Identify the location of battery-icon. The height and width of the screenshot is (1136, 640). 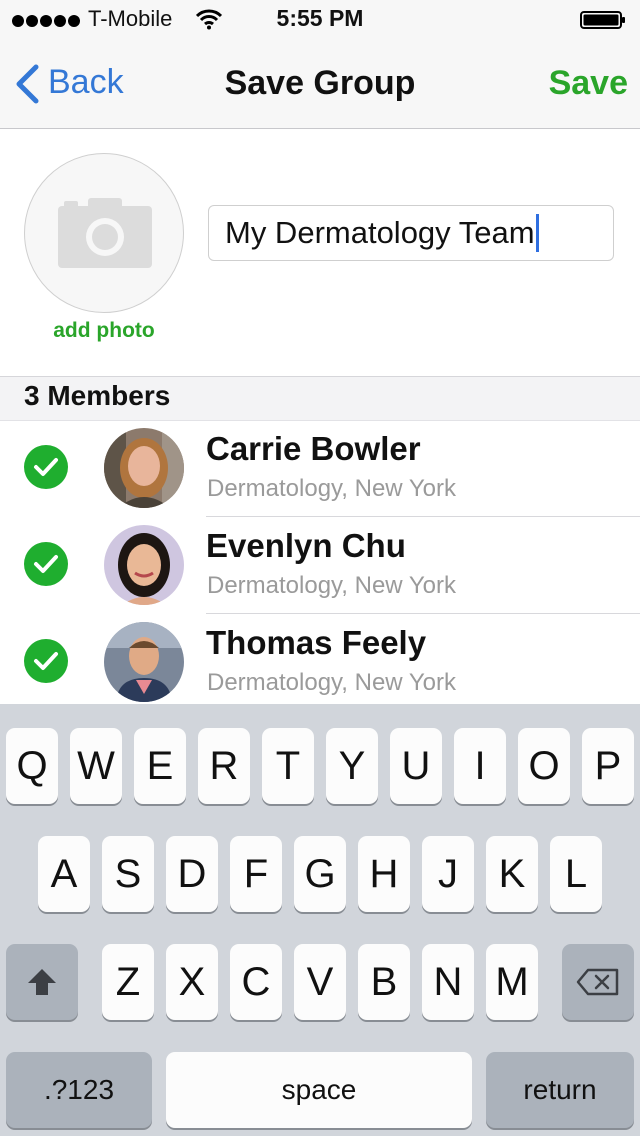
(602, 20).